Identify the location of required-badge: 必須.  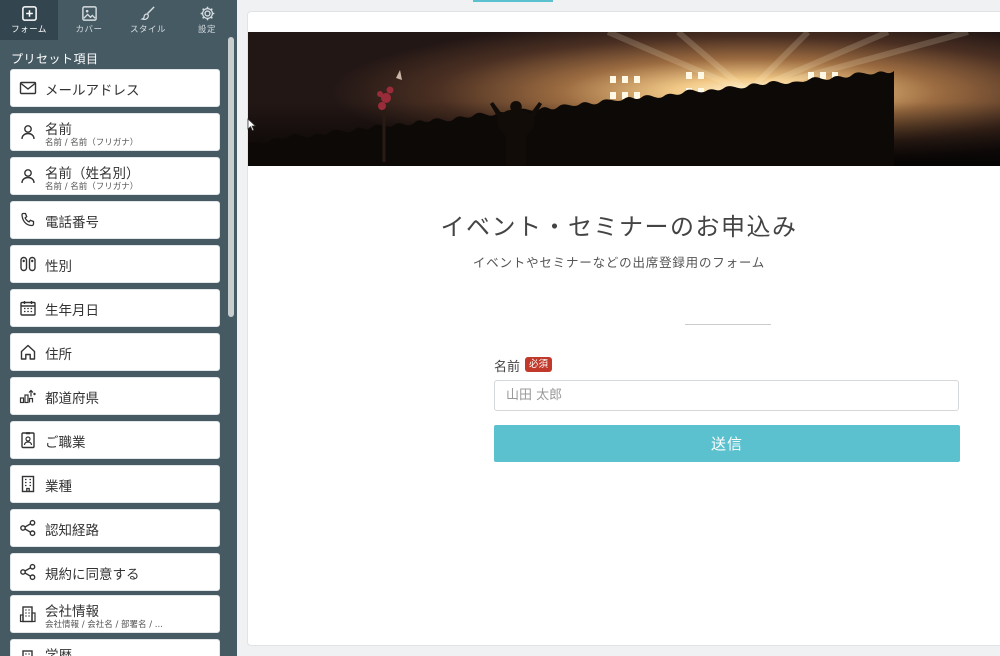
(539, 364).